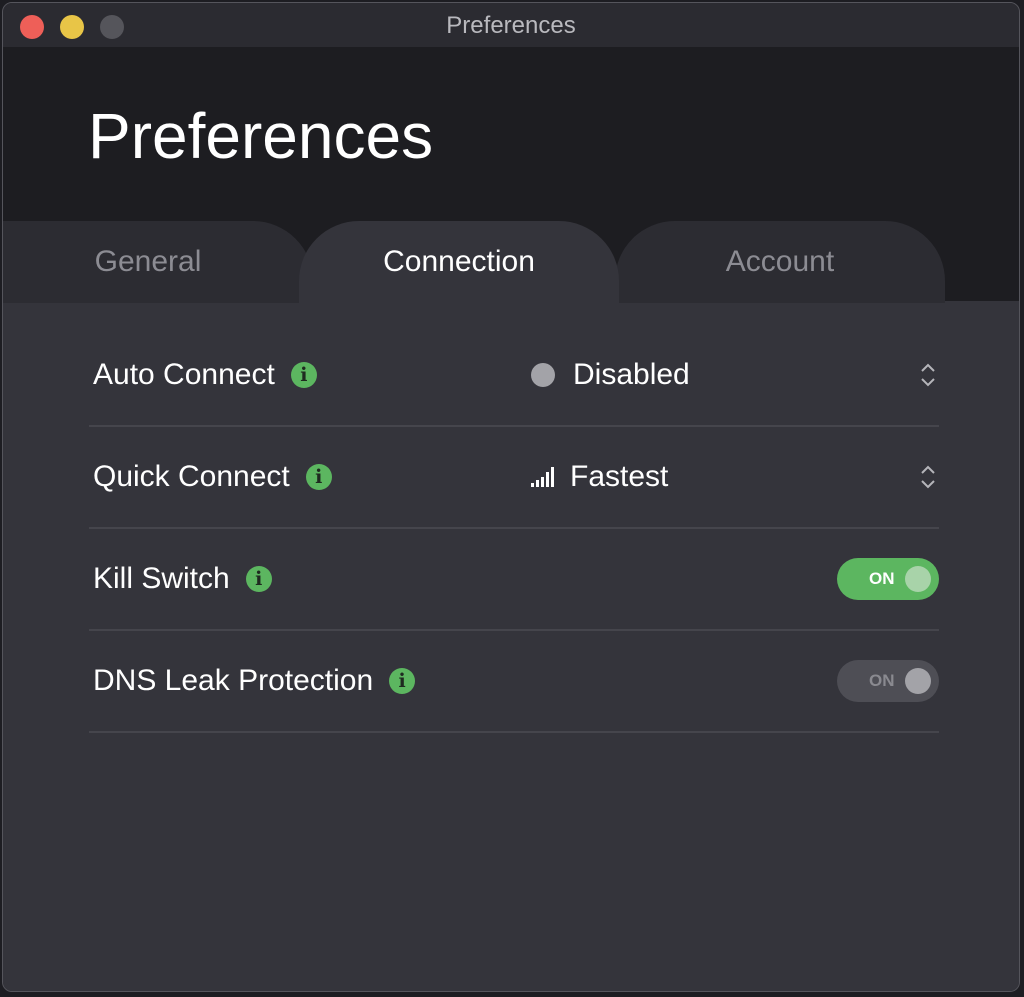  I want to click on auto-connect-select: Disabled, so click(610, 375).